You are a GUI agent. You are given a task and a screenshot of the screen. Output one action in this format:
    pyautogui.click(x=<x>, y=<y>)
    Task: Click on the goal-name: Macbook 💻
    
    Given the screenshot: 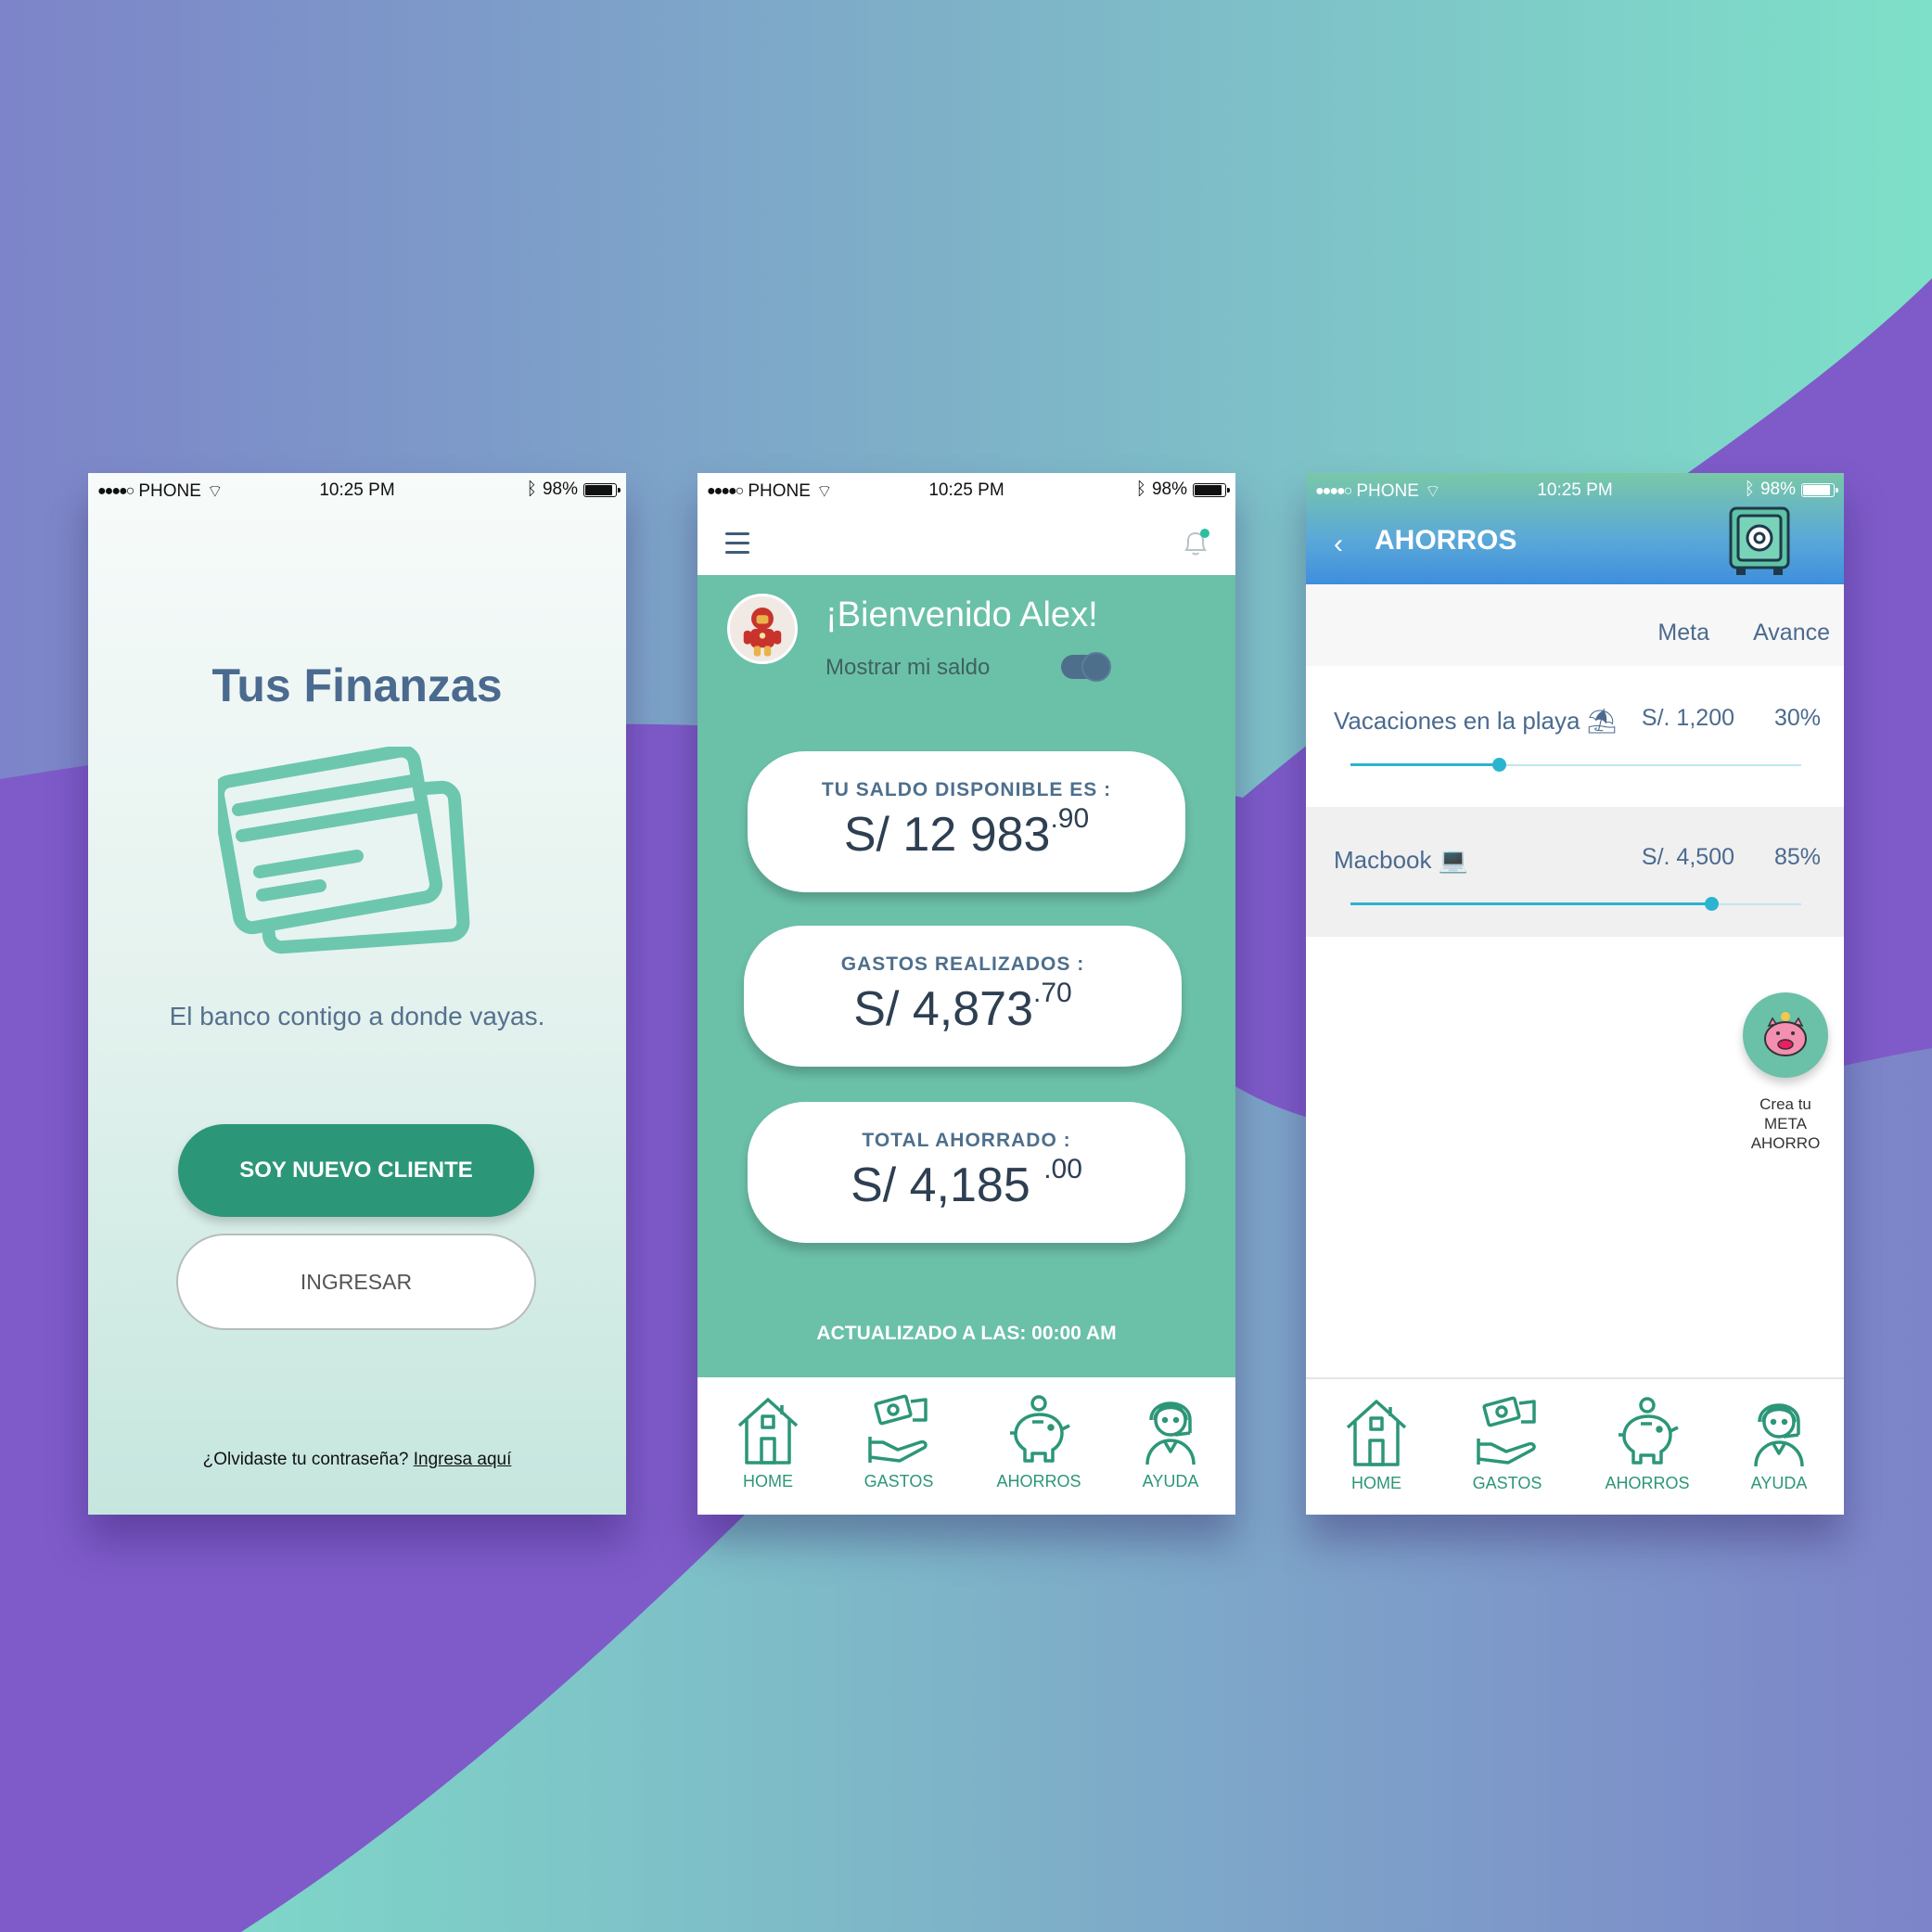 What is the action you would take?
    pyautogui.click(x=1401, y=860)
    